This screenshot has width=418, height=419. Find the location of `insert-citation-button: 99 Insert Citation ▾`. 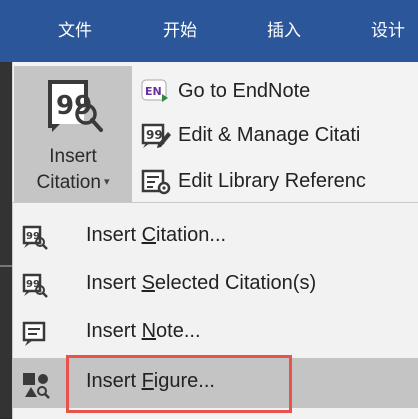

insert-citation-button: 99 Insert Citation ▾ is located at coordinates (73, 135).